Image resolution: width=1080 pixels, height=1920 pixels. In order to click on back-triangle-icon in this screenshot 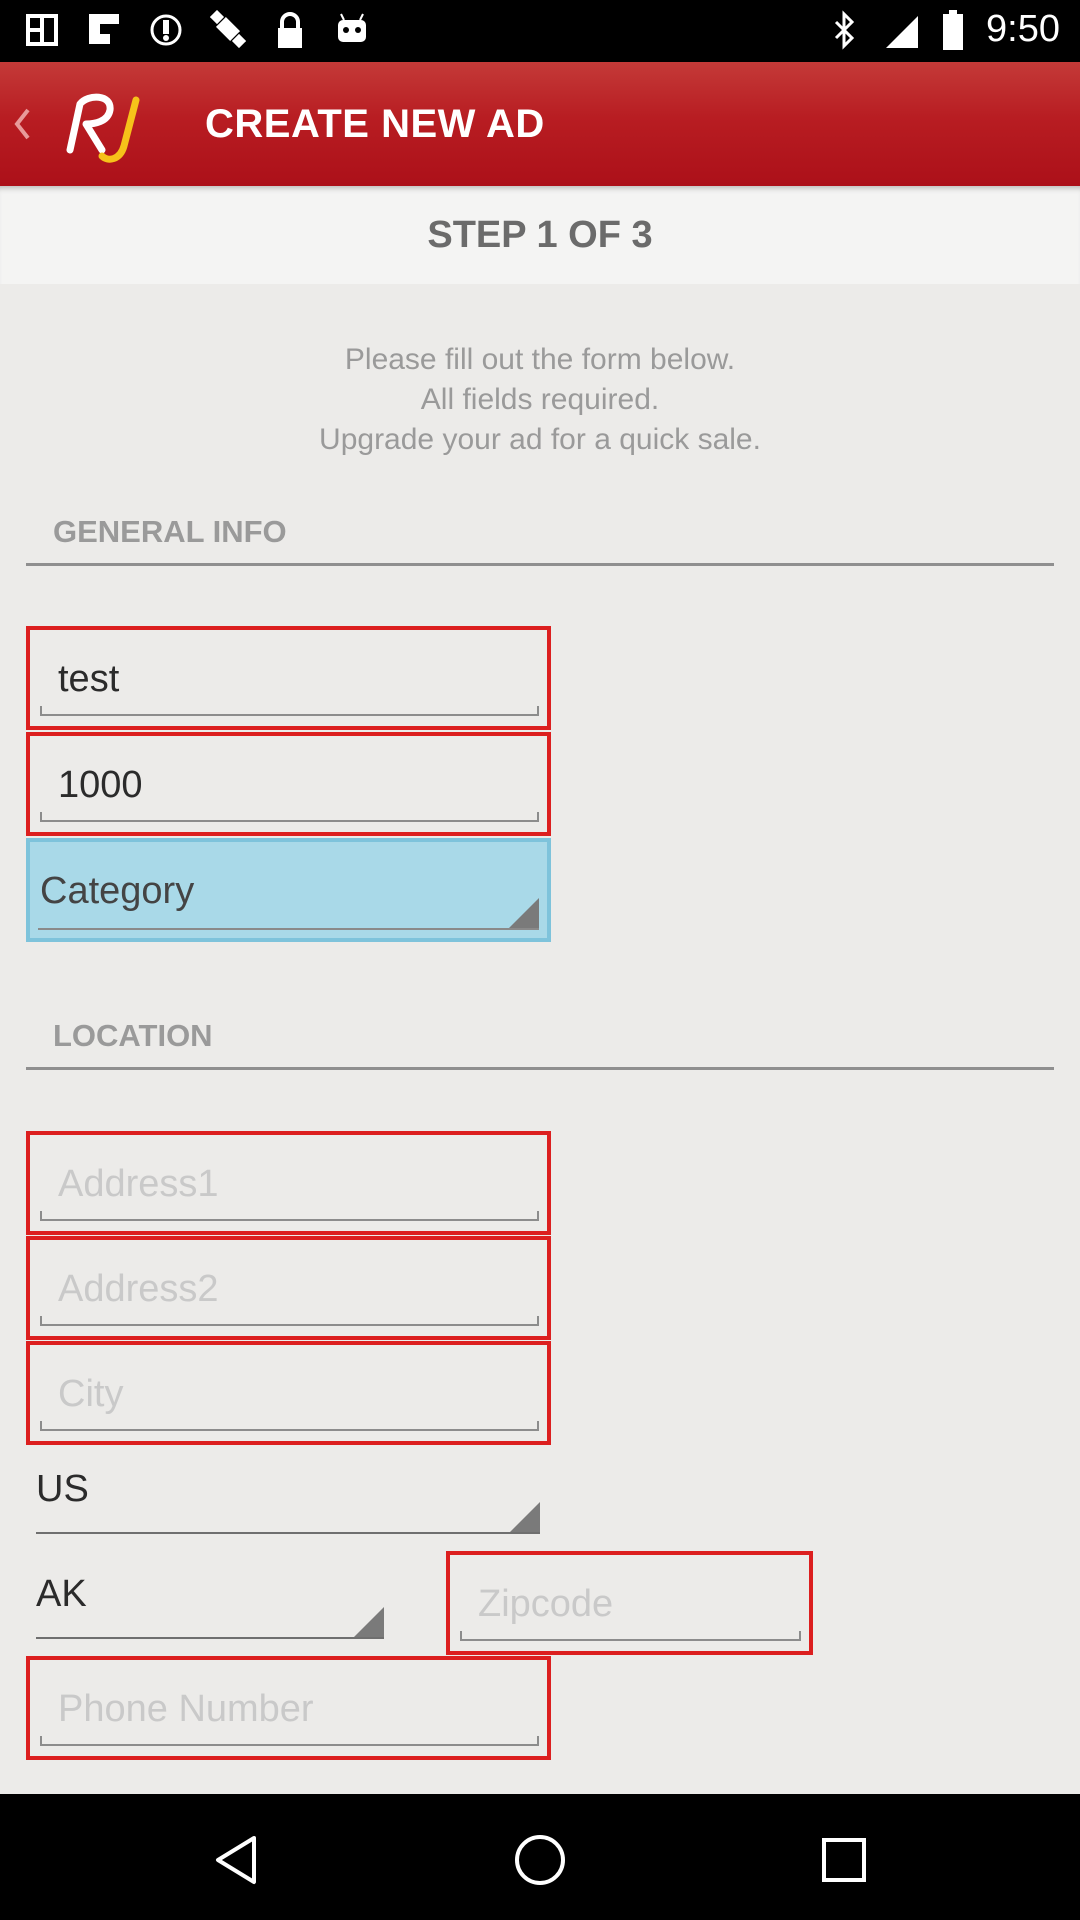, I will do `click(236, 1860)`.